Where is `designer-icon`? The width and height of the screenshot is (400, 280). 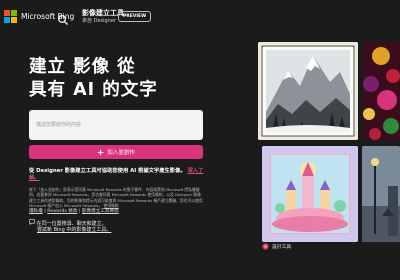
designer-icon is located at coordinates (265, 246).